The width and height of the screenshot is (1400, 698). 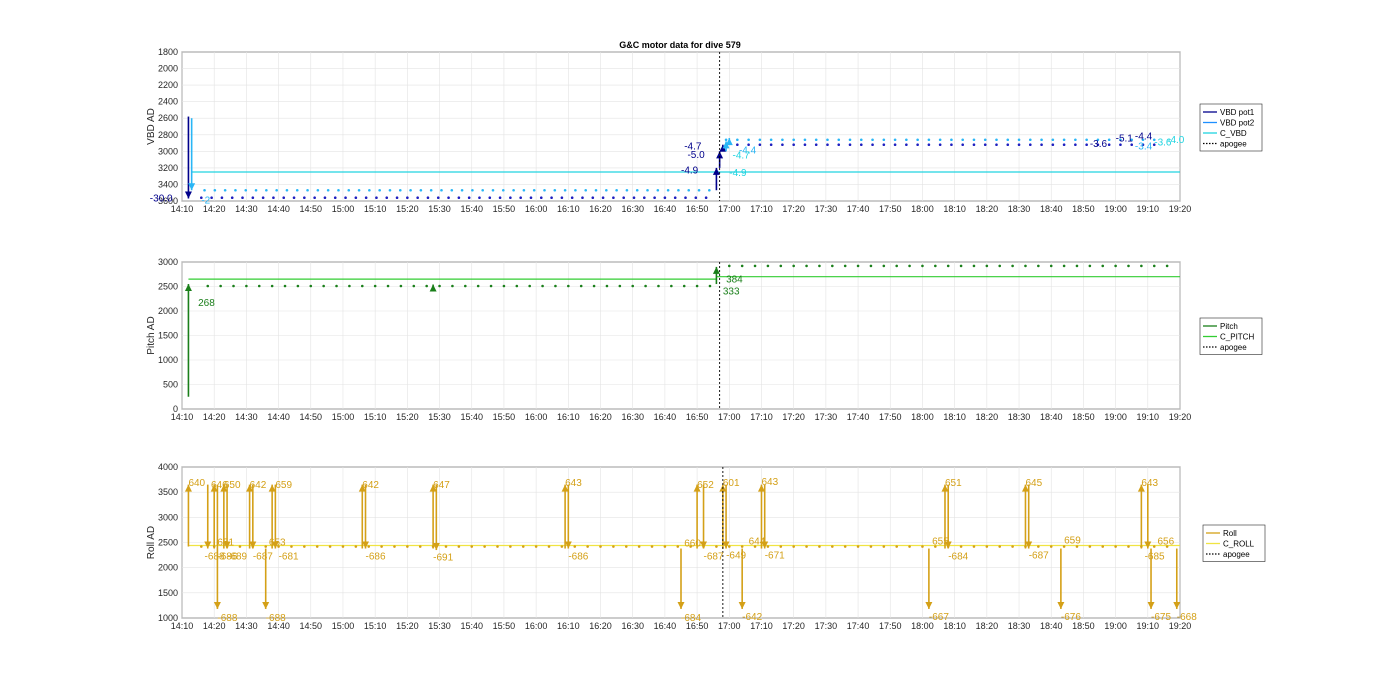 I want to click on roll-annotation-label: 645, so click(x=1033, y=483).